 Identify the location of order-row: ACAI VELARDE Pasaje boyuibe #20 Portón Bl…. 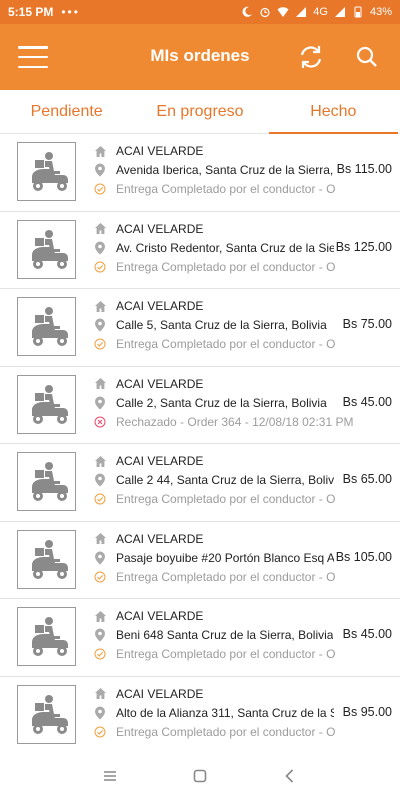
(200, 560).